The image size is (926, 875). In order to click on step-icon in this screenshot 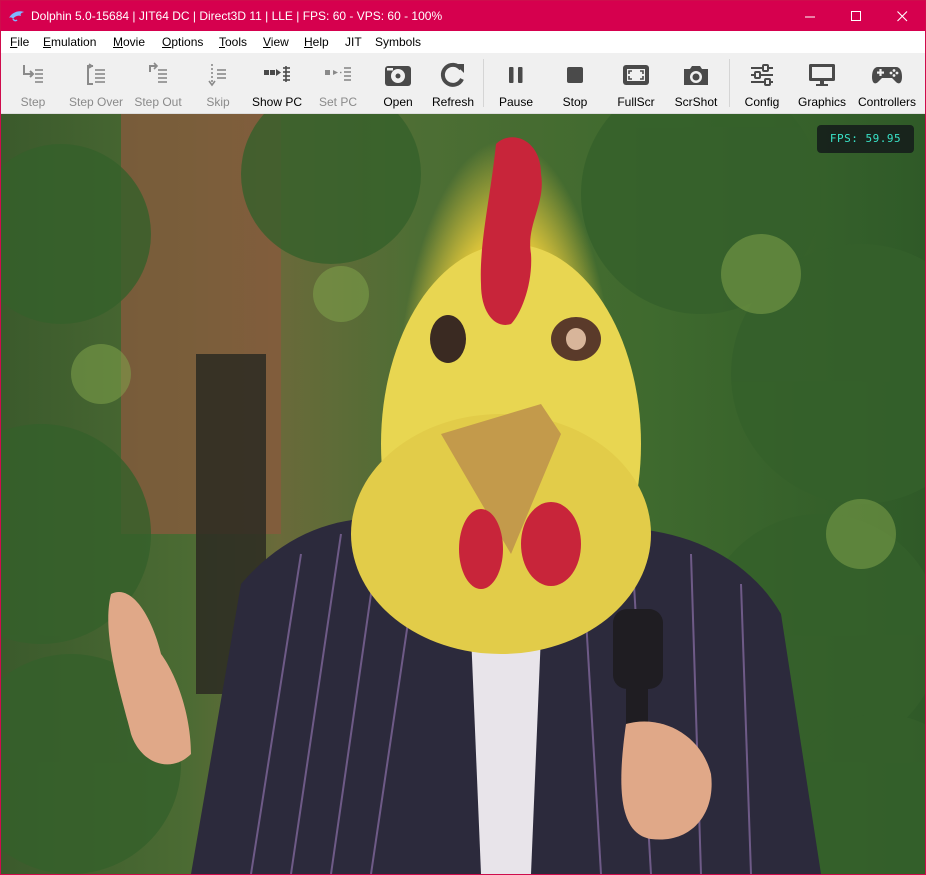, I will do `click(33, 75)`.